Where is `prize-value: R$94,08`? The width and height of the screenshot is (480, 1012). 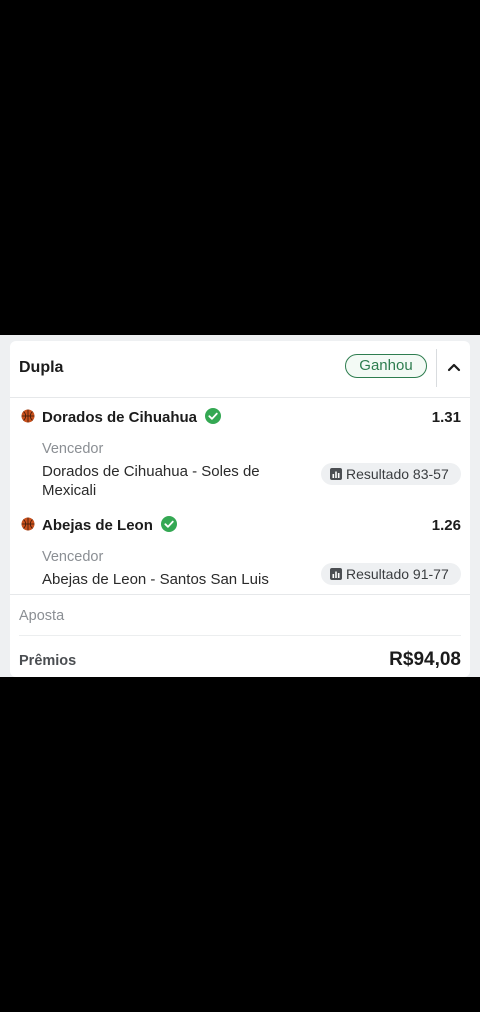 prize-value: R$94,08 is located at coordinates (425, 659).